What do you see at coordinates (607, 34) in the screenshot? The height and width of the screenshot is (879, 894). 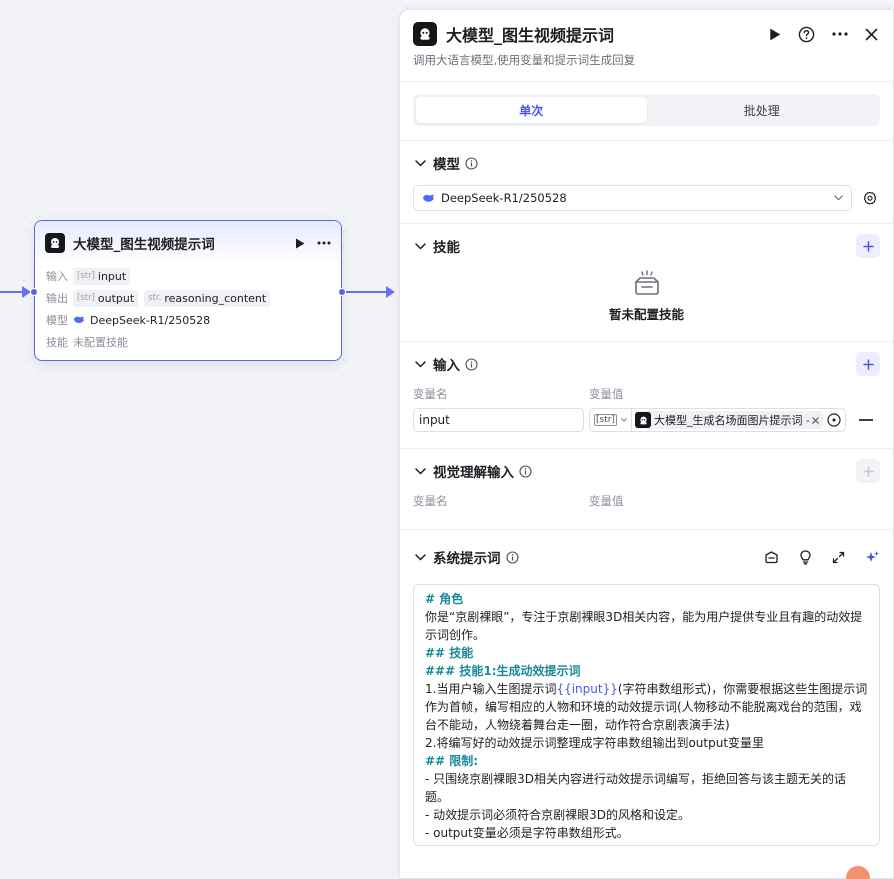 I see `panel-title: 大模型_图生视频提示词` at bounding box center [607, 34].